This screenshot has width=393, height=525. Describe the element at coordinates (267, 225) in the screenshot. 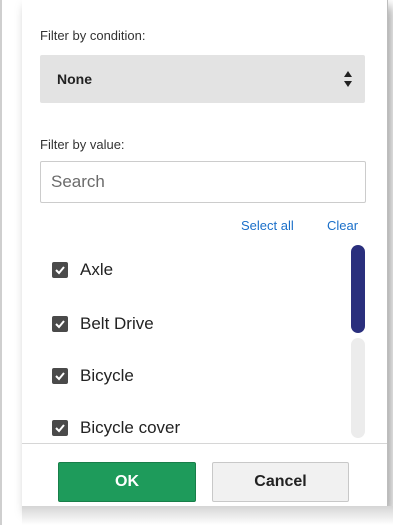

I see `select-all-link: Select all` at that location.